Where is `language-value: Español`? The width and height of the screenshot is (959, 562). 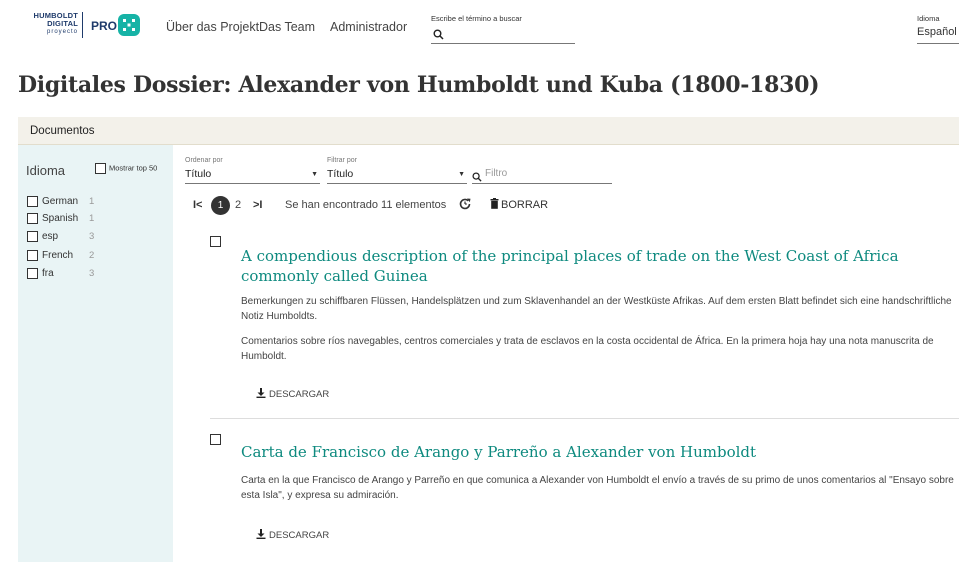
language-value: Español is located at coordinates (937, 32).